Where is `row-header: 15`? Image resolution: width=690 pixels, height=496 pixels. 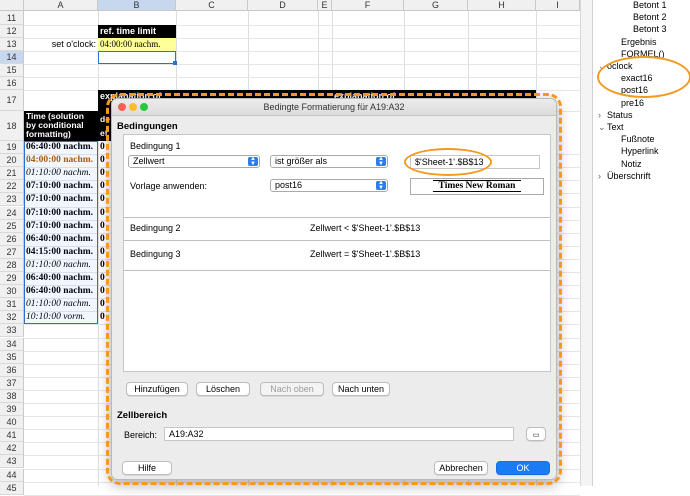 row-header: 15 is located at coordinates (12, 70).